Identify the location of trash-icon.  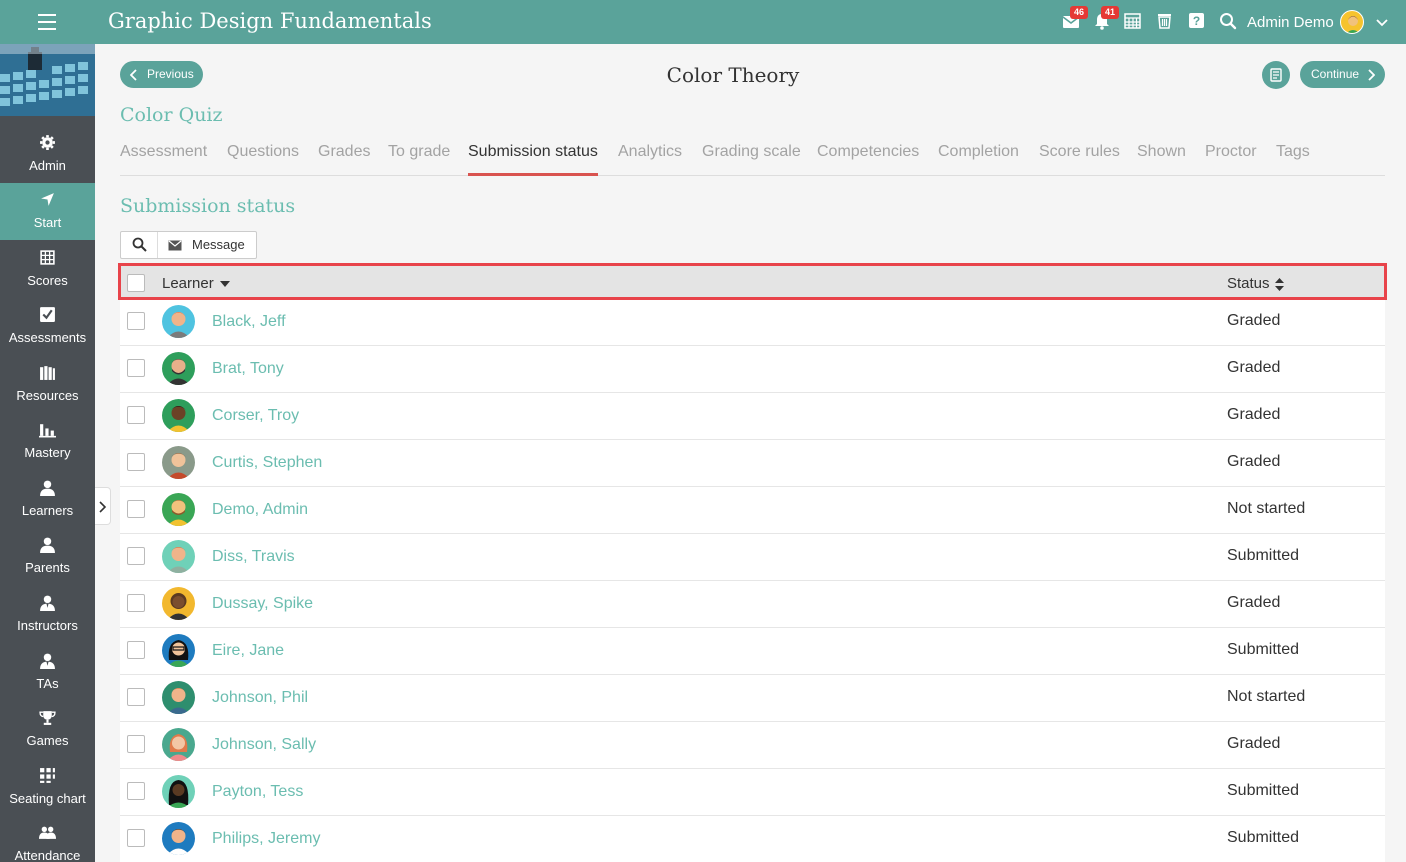
(1166, 22).